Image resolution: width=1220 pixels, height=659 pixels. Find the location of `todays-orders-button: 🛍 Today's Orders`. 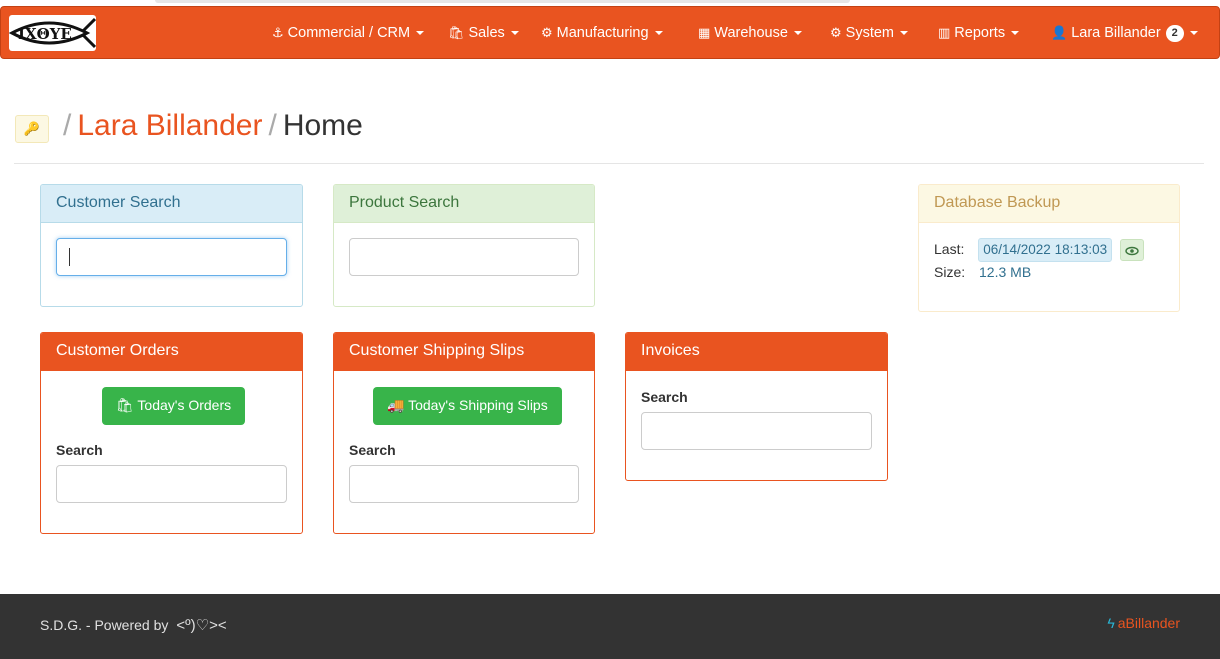

todays-orders-button: 🛍 Today's Orders is located at coordinates (174, 406).